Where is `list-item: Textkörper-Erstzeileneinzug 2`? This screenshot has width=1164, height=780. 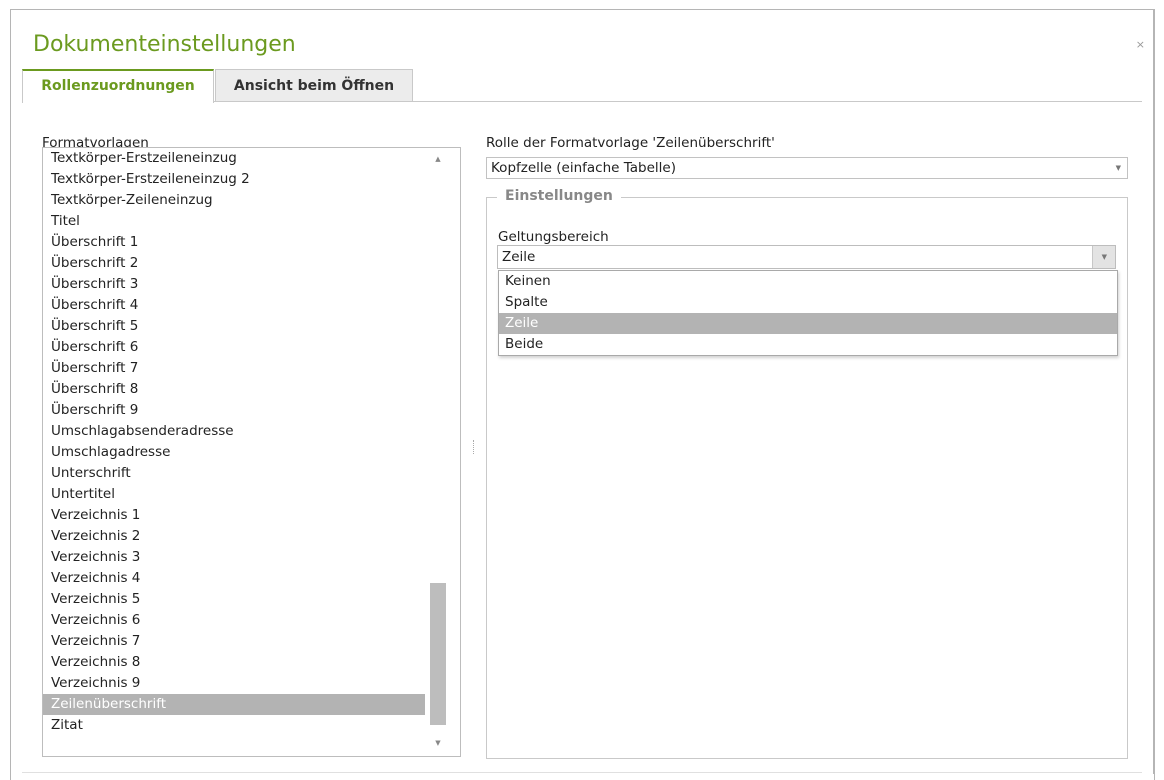
list-item: Textkörper-Erstzeileneinzug 2 is located at coordinates (234, 179).